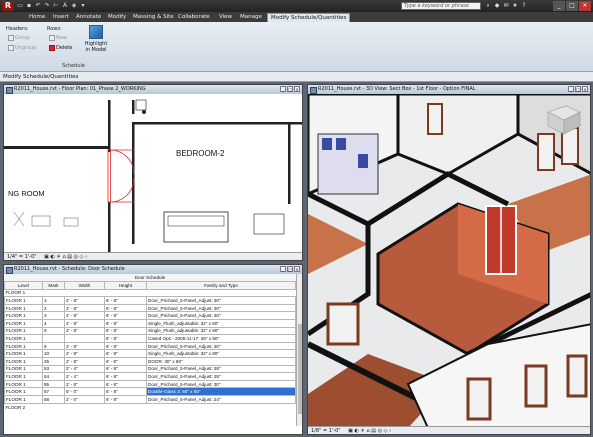  I want to click on subscription-icon: ◆, so click(497, 6).